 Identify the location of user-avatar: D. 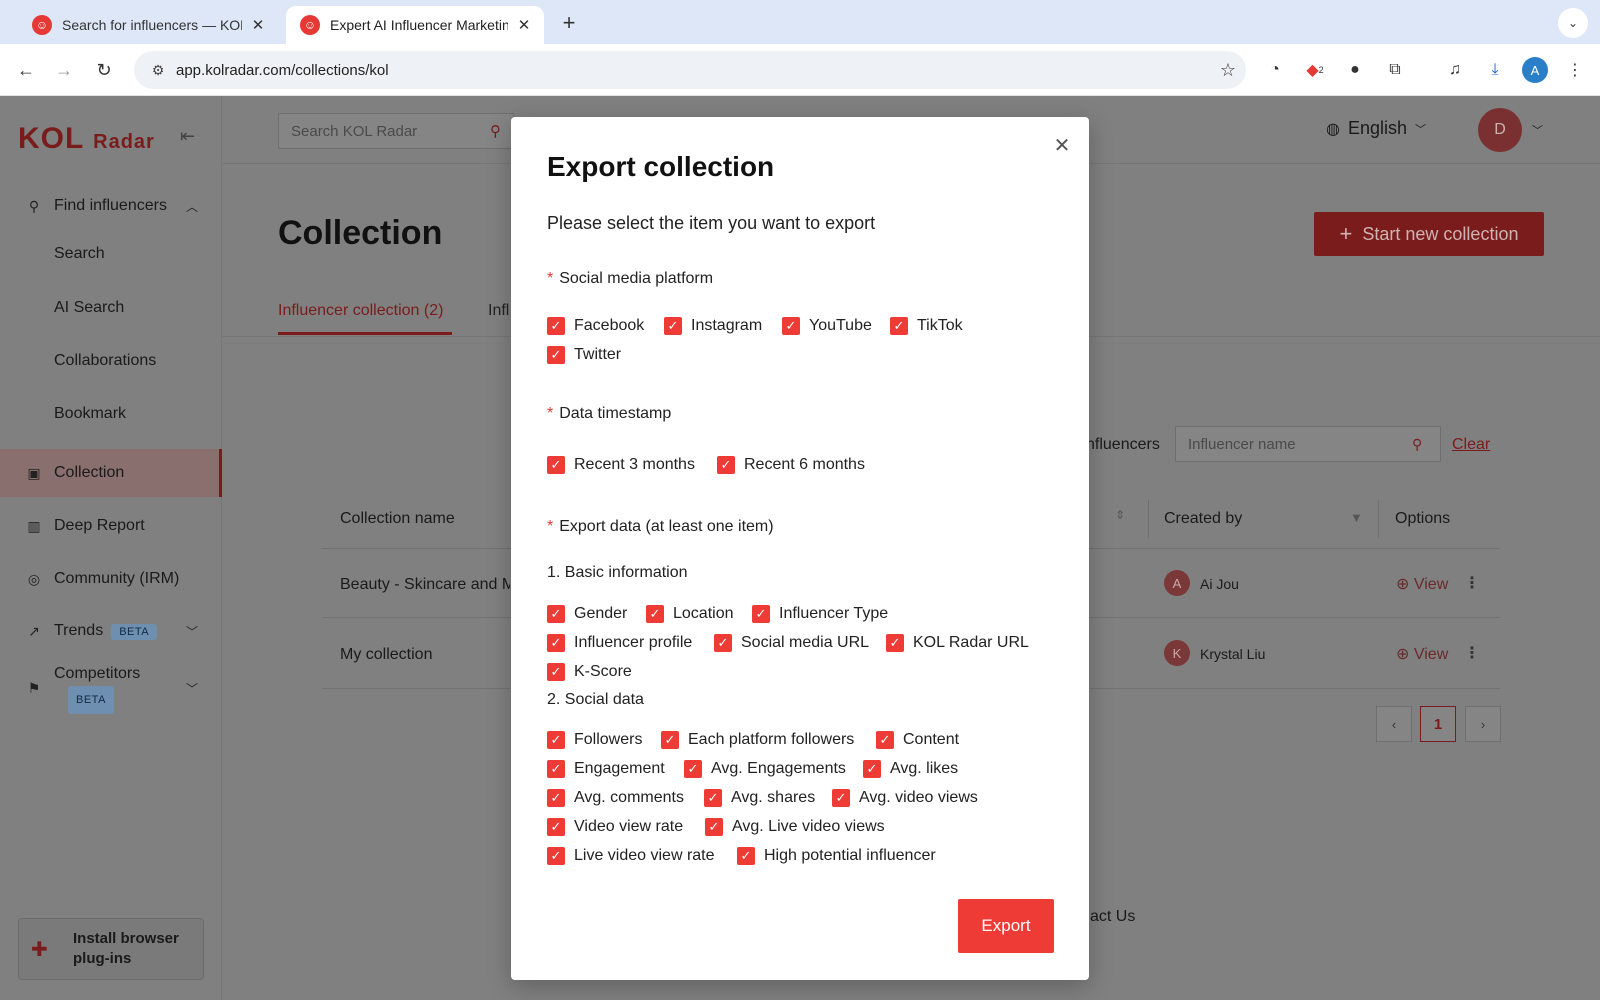
(1500, 130).